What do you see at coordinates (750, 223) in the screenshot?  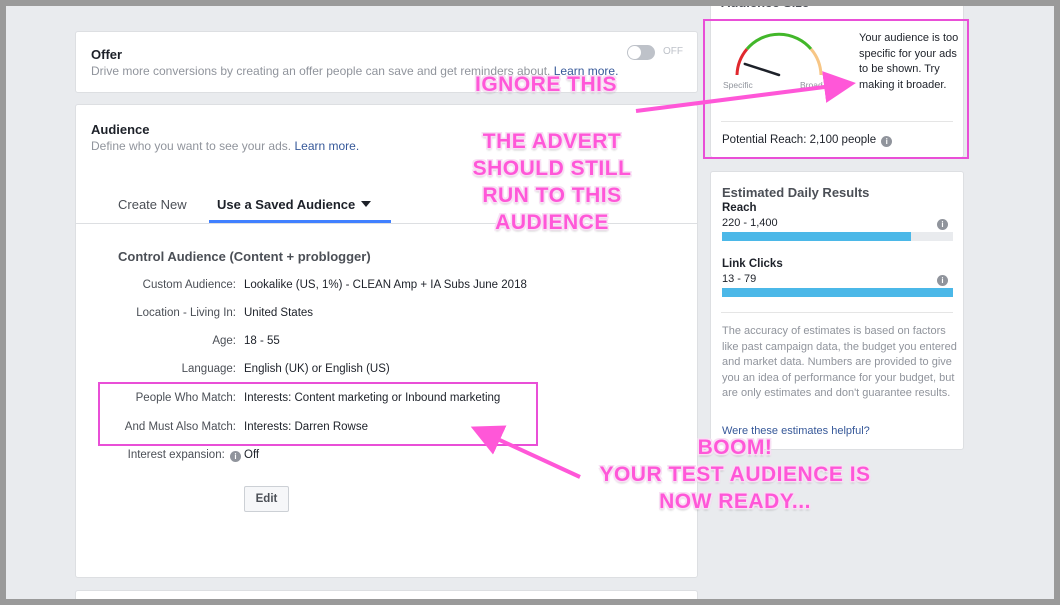 I see `reach-value: 220 - 1,400` at bounding box center [750, 223].